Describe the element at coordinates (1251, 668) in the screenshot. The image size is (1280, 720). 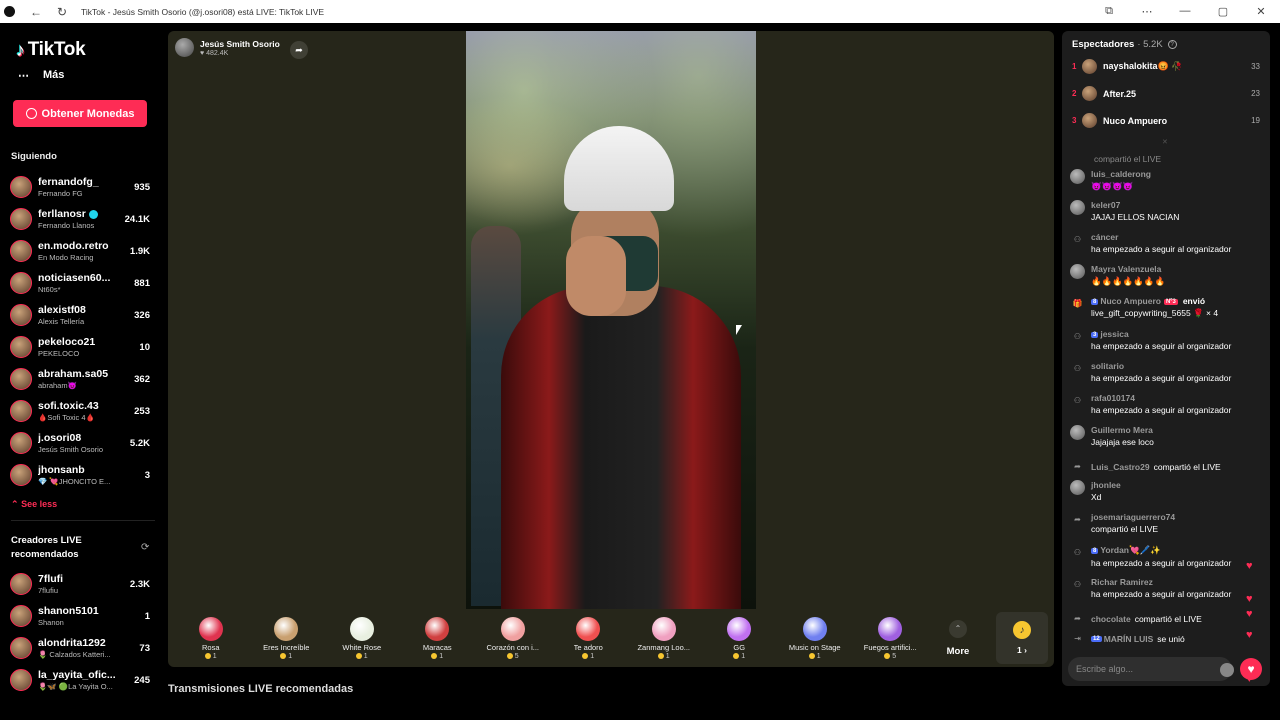
I see `like-heart-button: ♥` at that location.